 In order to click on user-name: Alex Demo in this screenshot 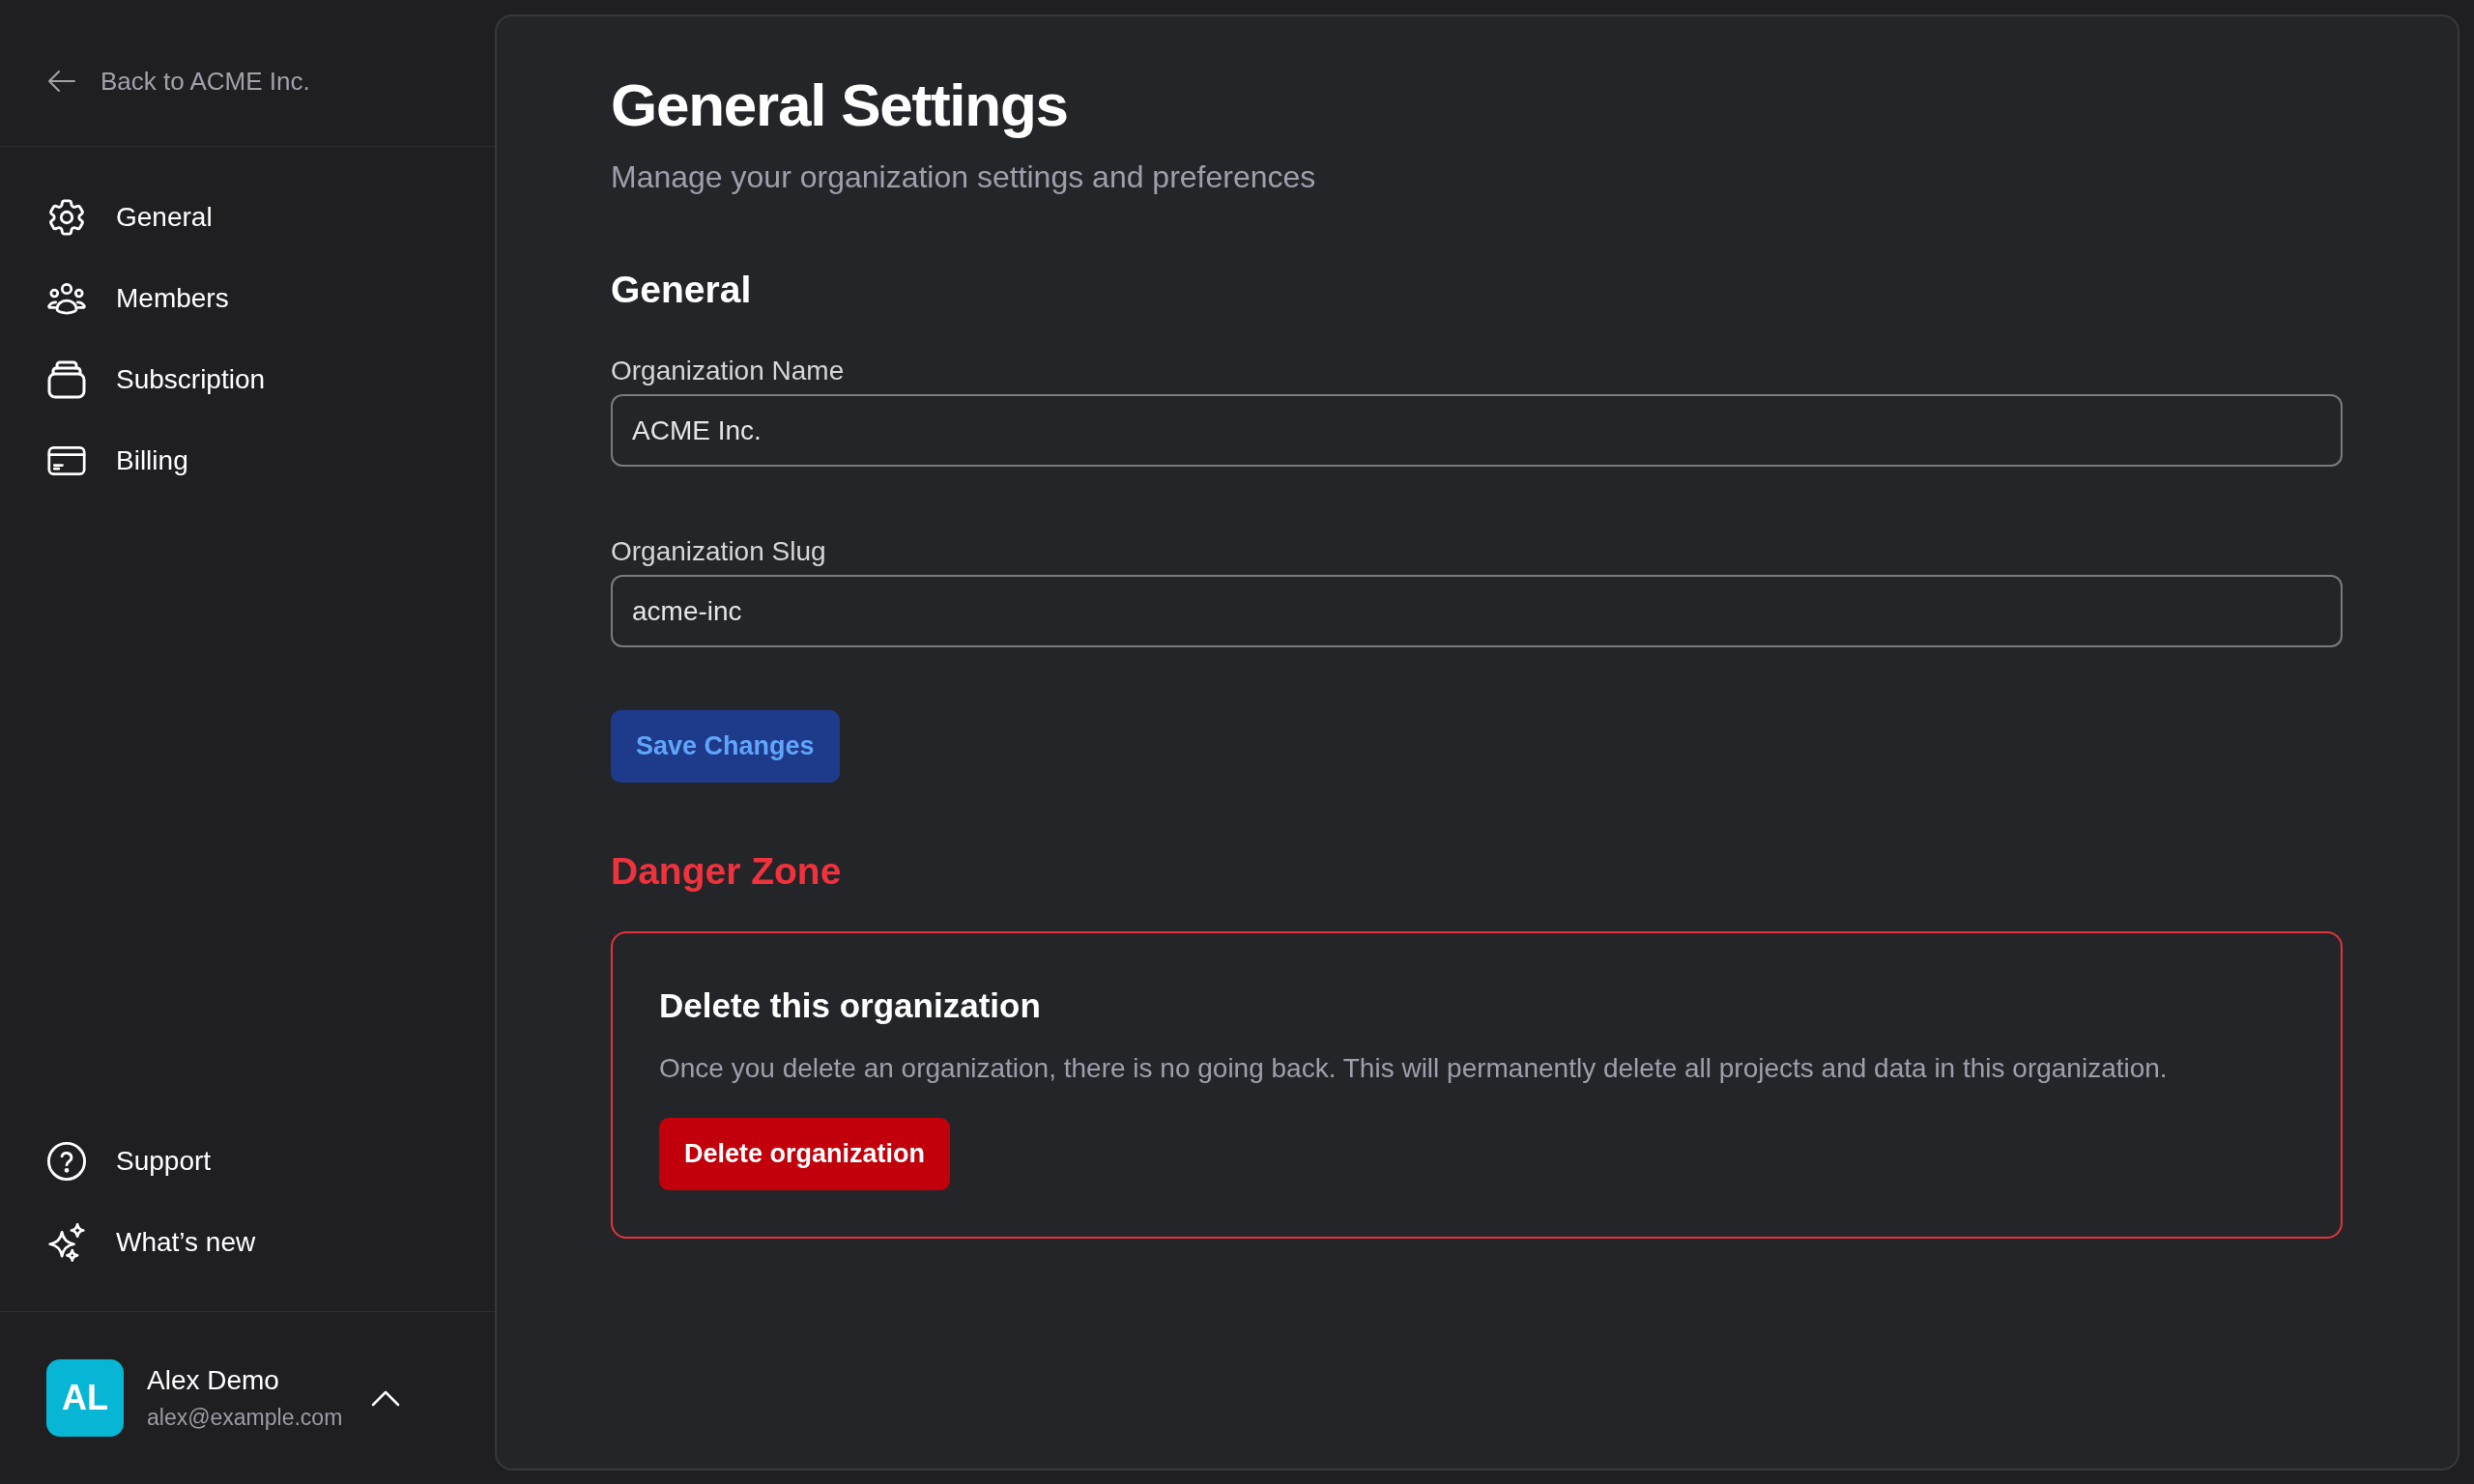, I will do `click(213, 1380)`.